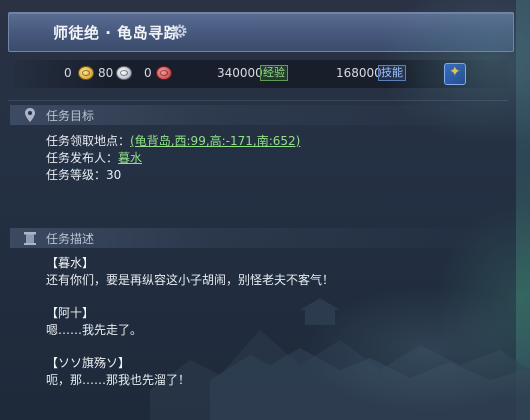  Describe the element at coordinates (30, 115) in the screenshot. I see `location-pin-icon` at that location.